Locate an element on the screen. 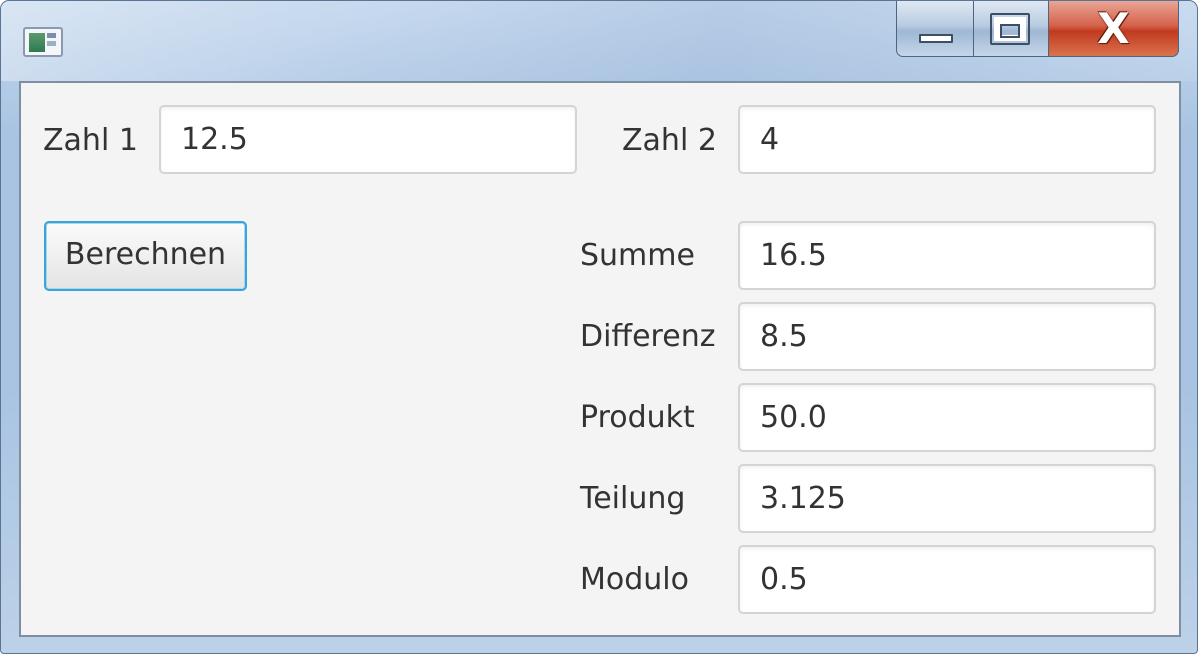 This screenshot has height=654, width=1198. close-button: X is located at coordinates (1114, 29).